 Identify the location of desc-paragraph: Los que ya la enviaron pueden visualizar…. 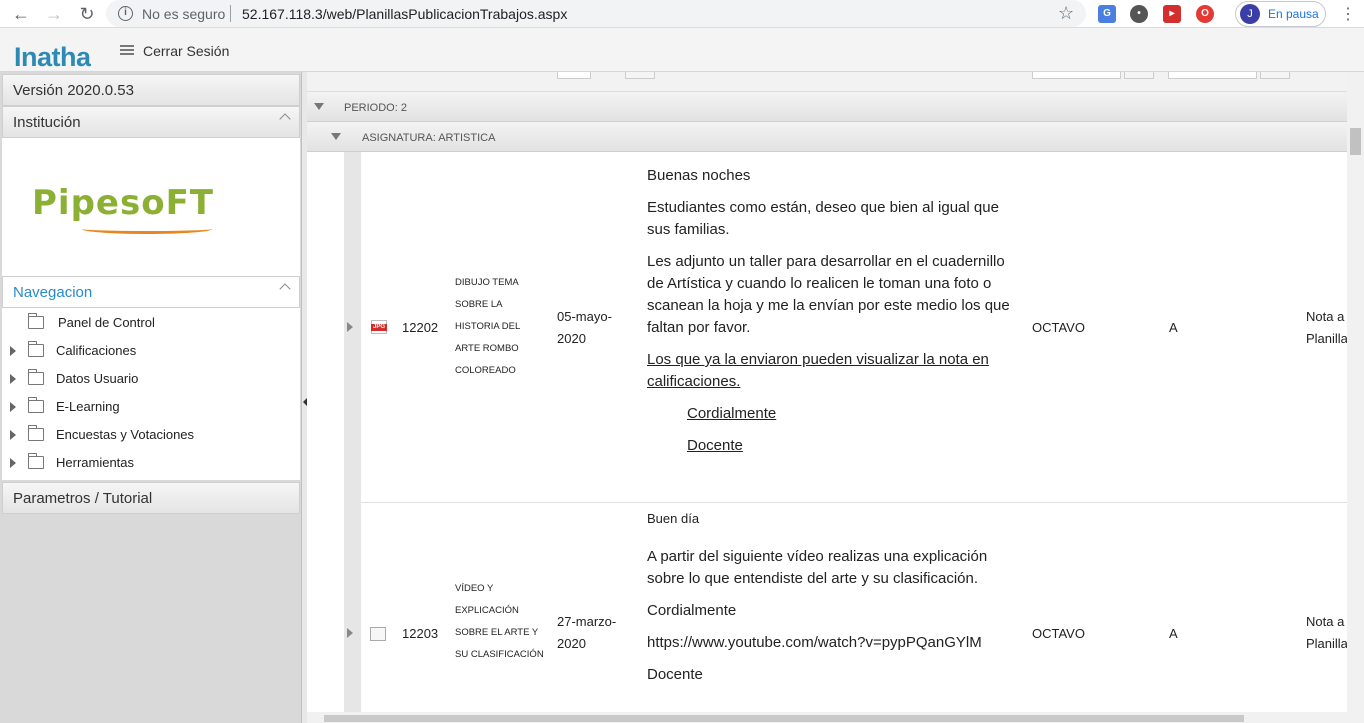
(818, 370).